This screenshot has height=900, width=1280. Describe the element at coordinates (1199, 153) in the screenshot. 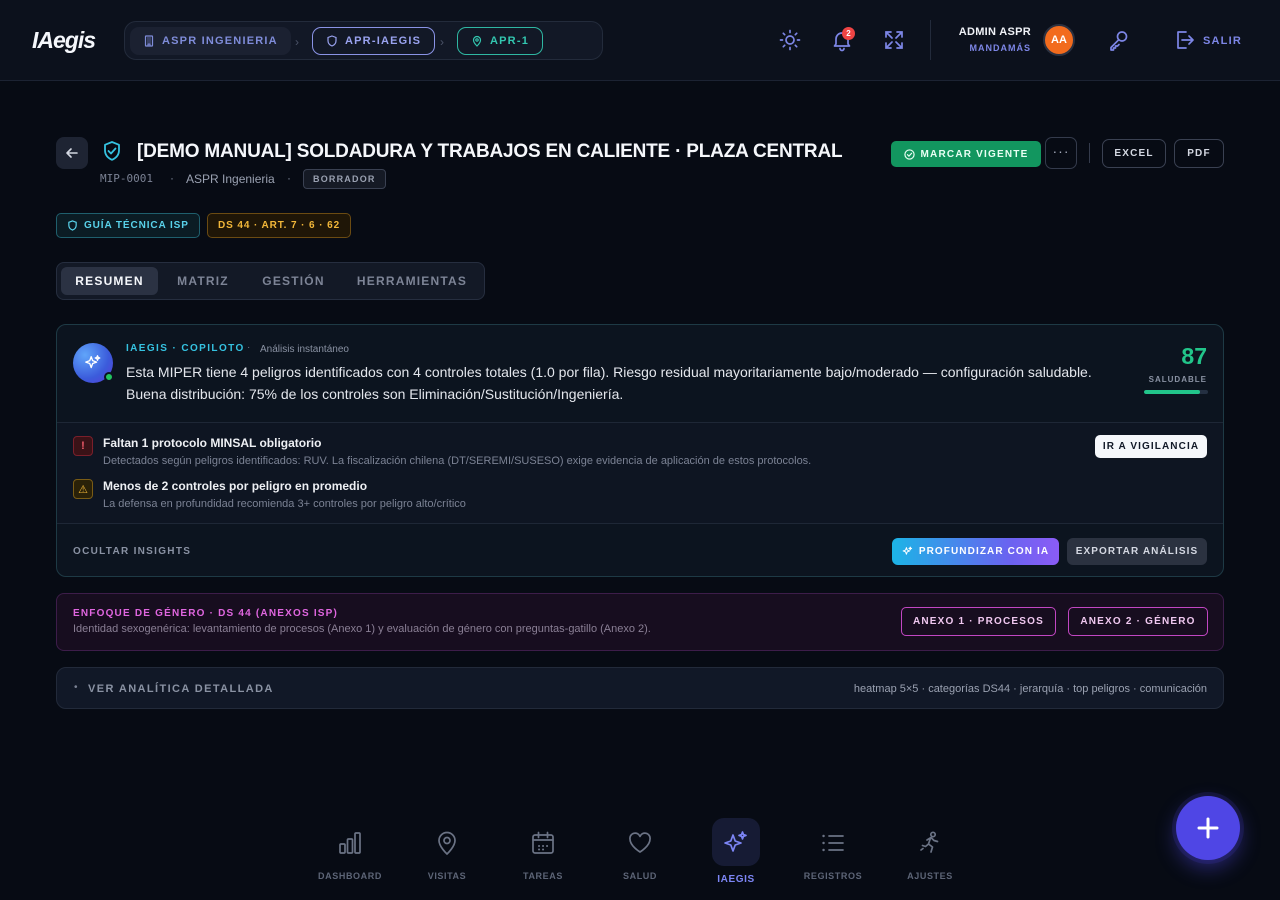

I see `export-pdf-button: PDF` at that location.